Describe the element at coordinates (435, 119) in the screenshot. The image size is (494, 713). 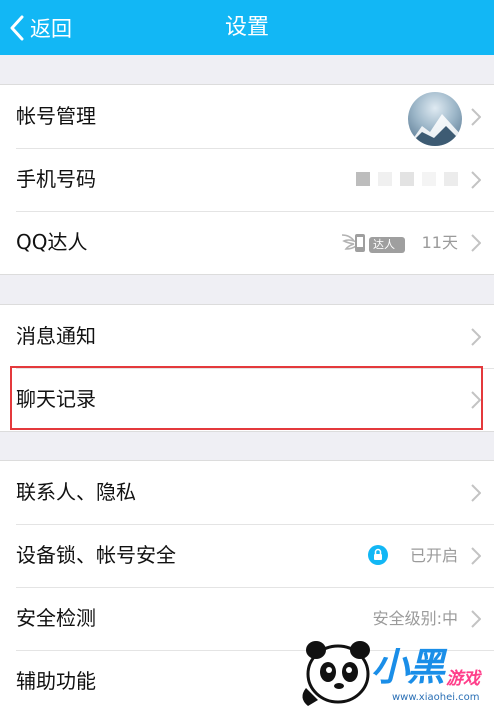
I see `avatar` at that location.